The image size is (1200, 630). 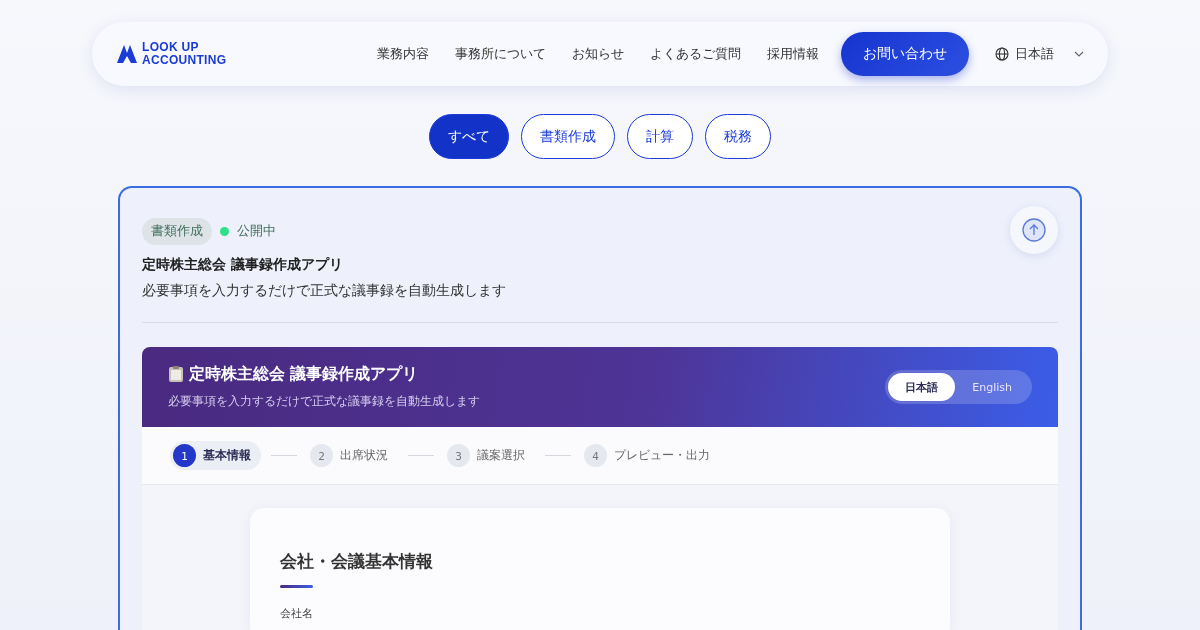 What do you see at coordinates (352, 455) in the screenshot?
I see `step-tab: 2 出席状況` at bounding box center [352, 455].